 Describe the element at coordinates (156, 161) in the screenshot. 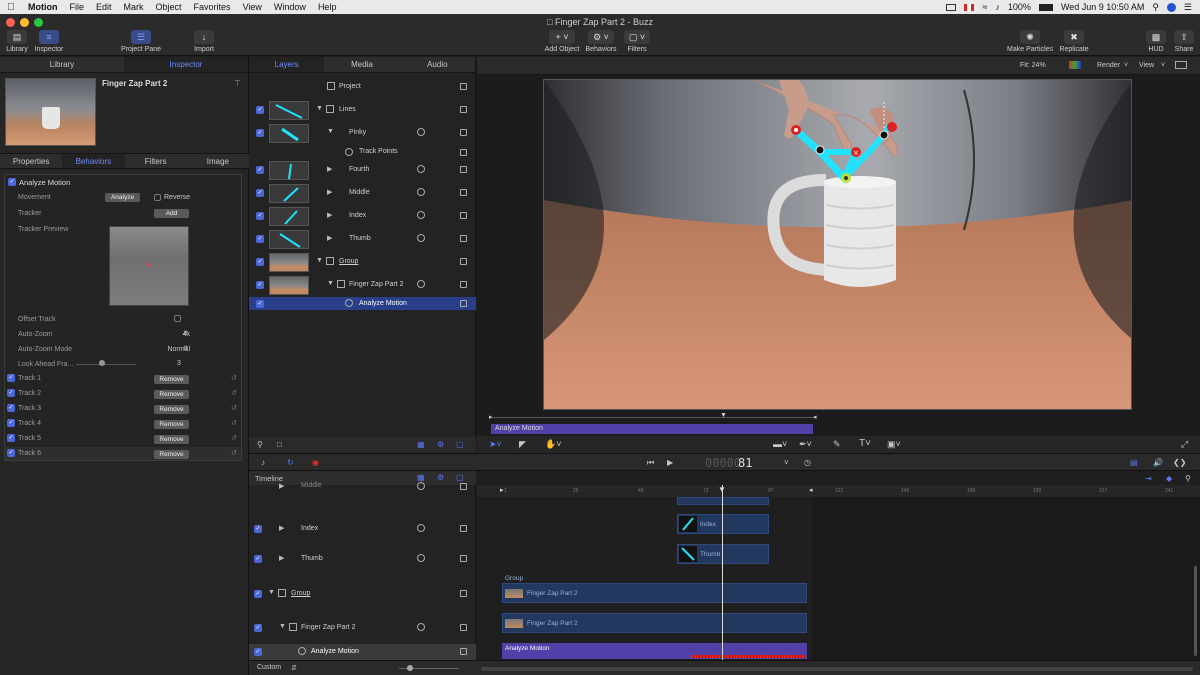

I see `tab-filters: Filters` at that location.